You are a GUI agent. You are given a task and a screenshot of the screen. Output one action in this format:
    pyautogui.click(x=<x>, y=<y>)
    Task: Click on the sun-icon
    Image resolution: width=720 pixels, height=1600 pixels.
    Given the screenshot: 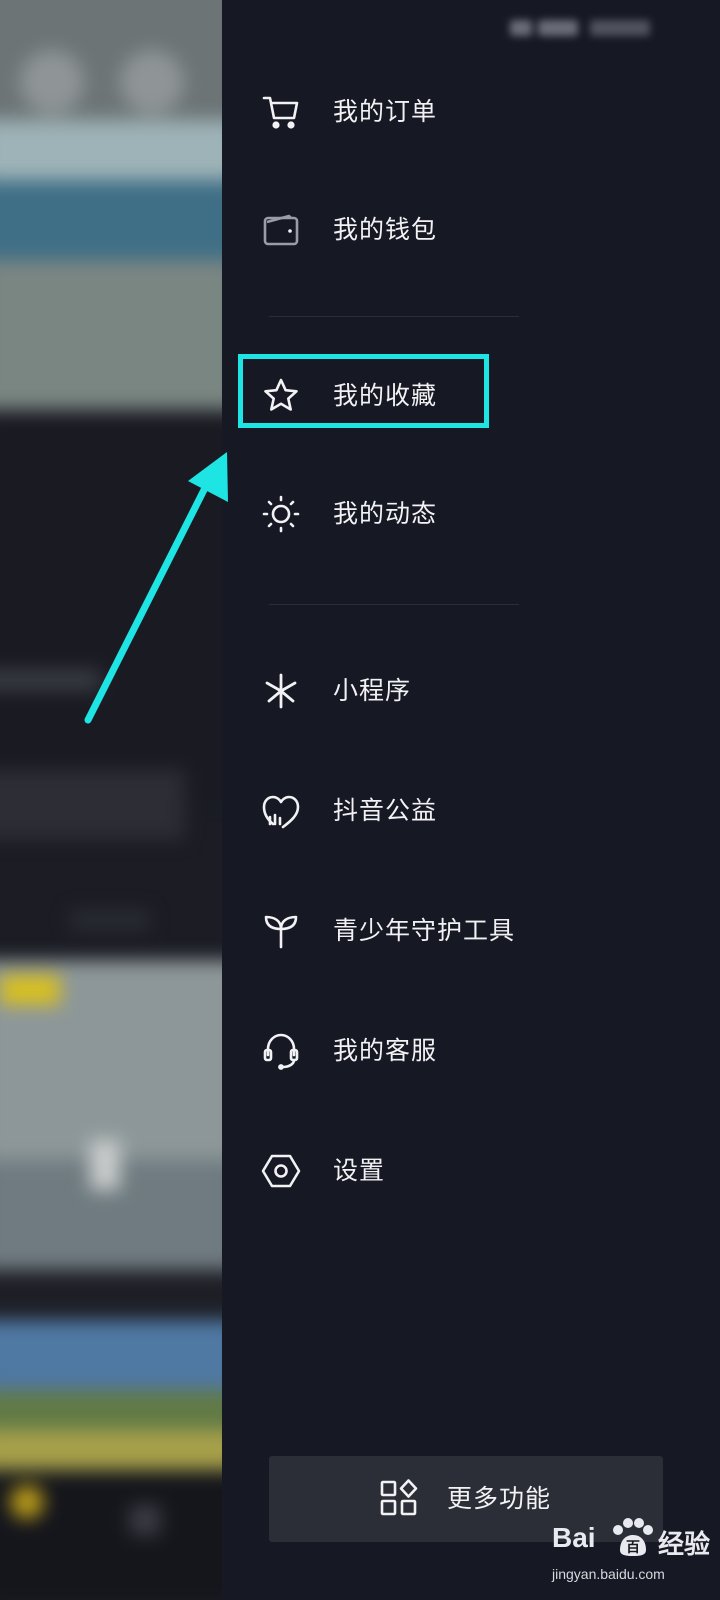 What is the action you would take?
    pyautogui.click(x=281, y=514)
    